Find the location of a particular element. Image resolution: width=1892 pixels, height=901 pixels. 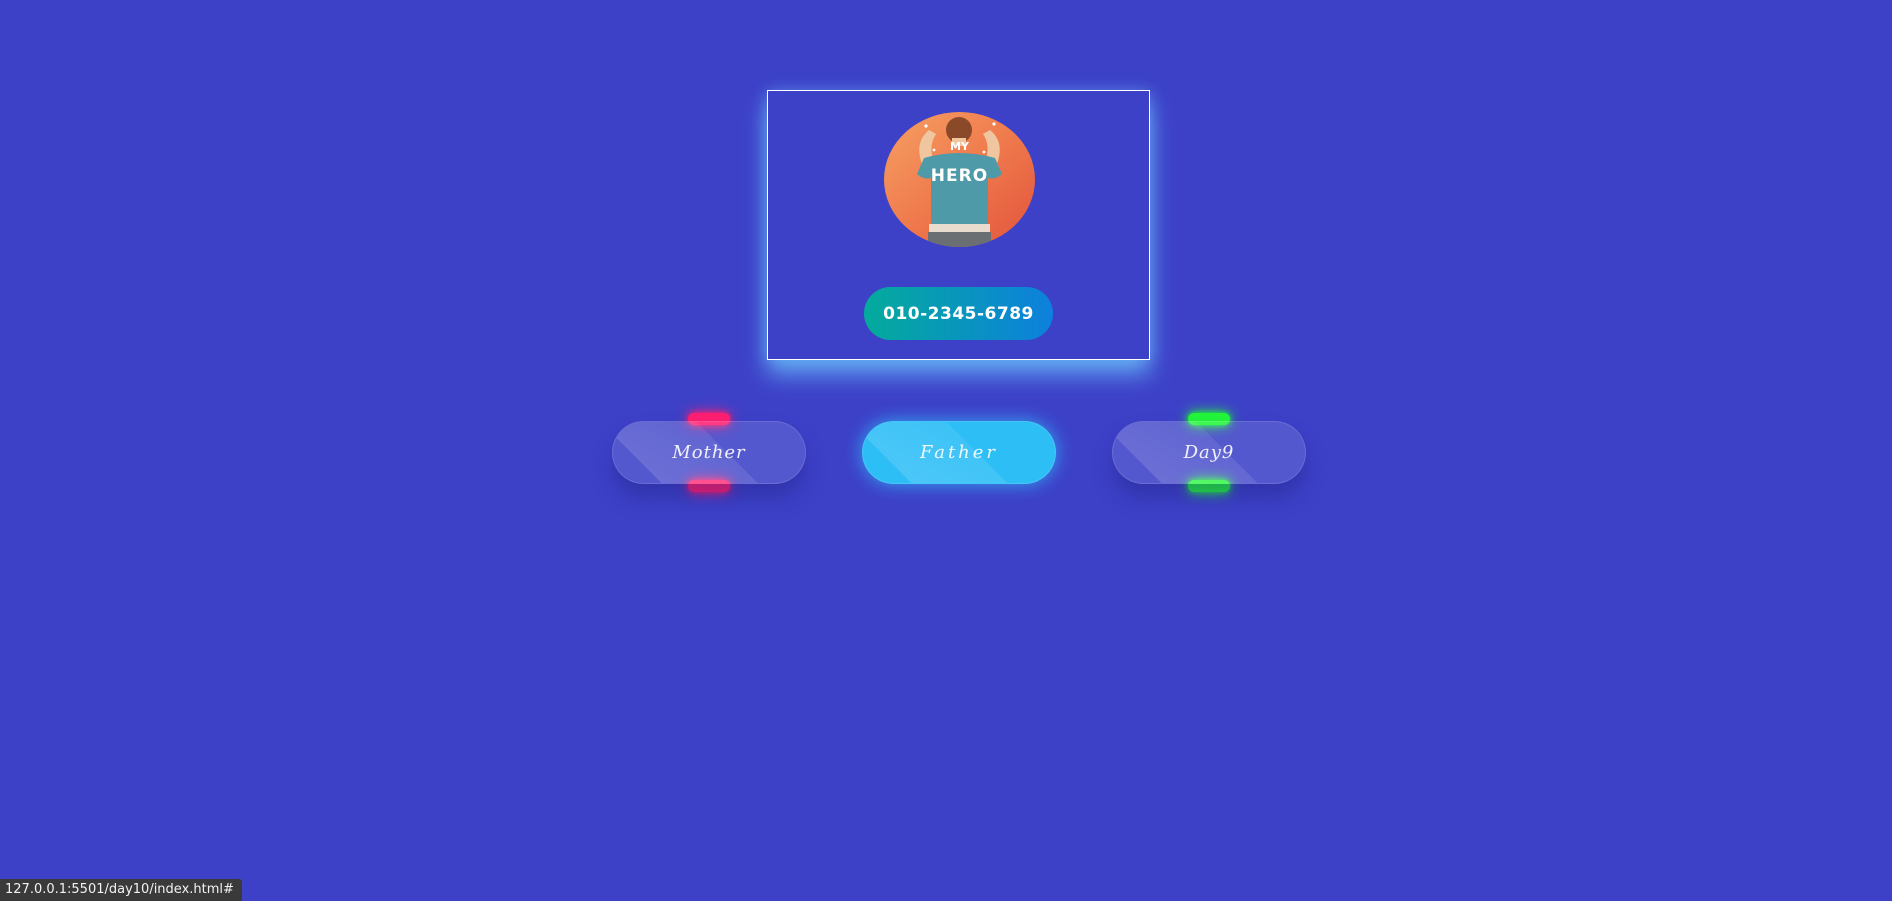

day9-button-pill: Day9 is located at coordinates (1209, 452).